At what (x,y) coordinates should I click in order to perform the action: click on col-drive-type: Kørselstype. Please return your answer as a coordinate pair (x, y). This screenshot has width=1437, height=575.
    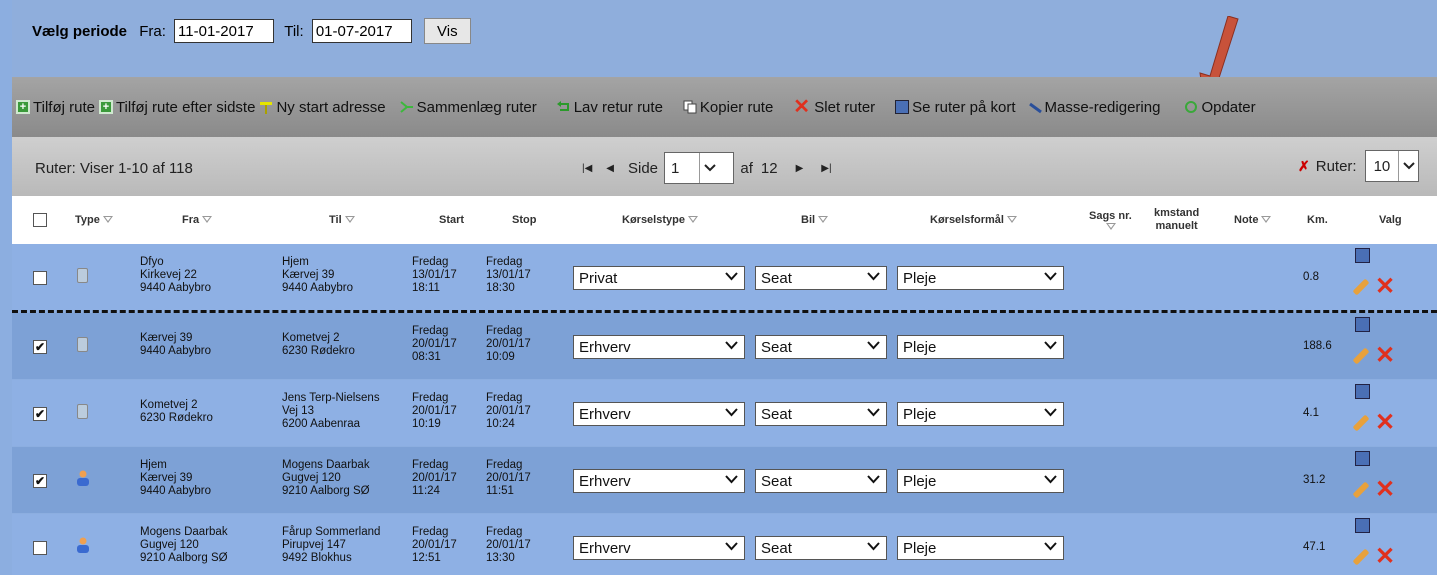
    Looking at the image, I should click on (660, 220).